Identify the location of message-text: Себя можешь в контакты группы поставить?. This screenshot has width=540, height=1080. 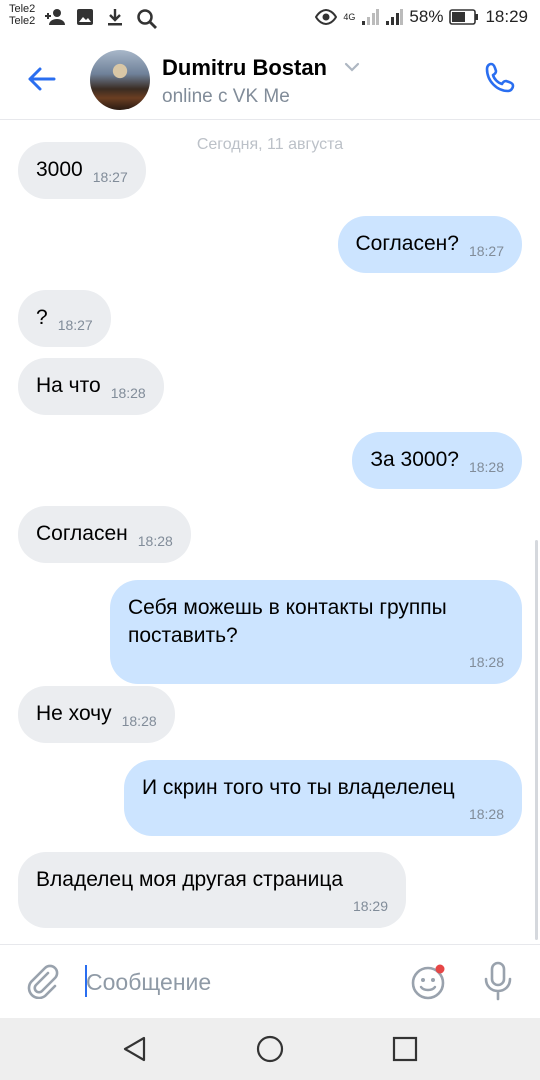
(287, 621).